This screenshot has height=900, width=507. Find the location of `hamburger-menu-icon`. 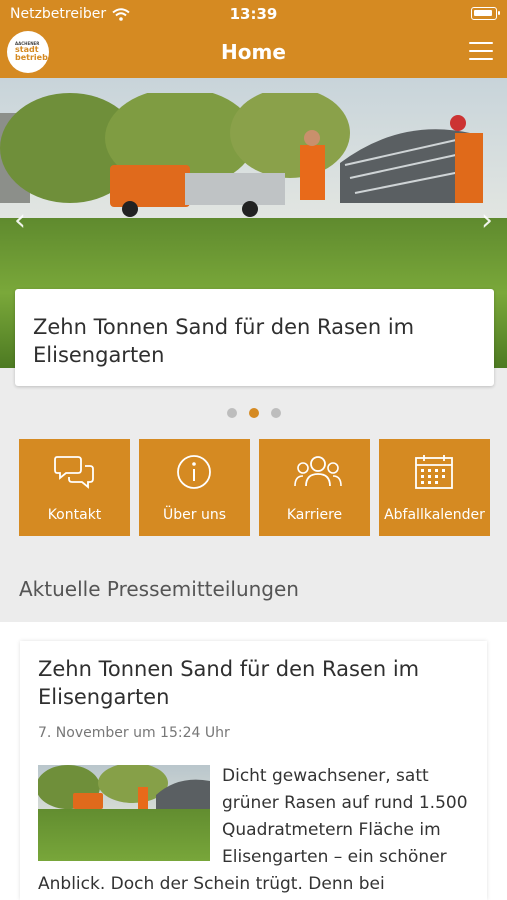

hamburger-menu-icon is located at coordinates (481, 51).